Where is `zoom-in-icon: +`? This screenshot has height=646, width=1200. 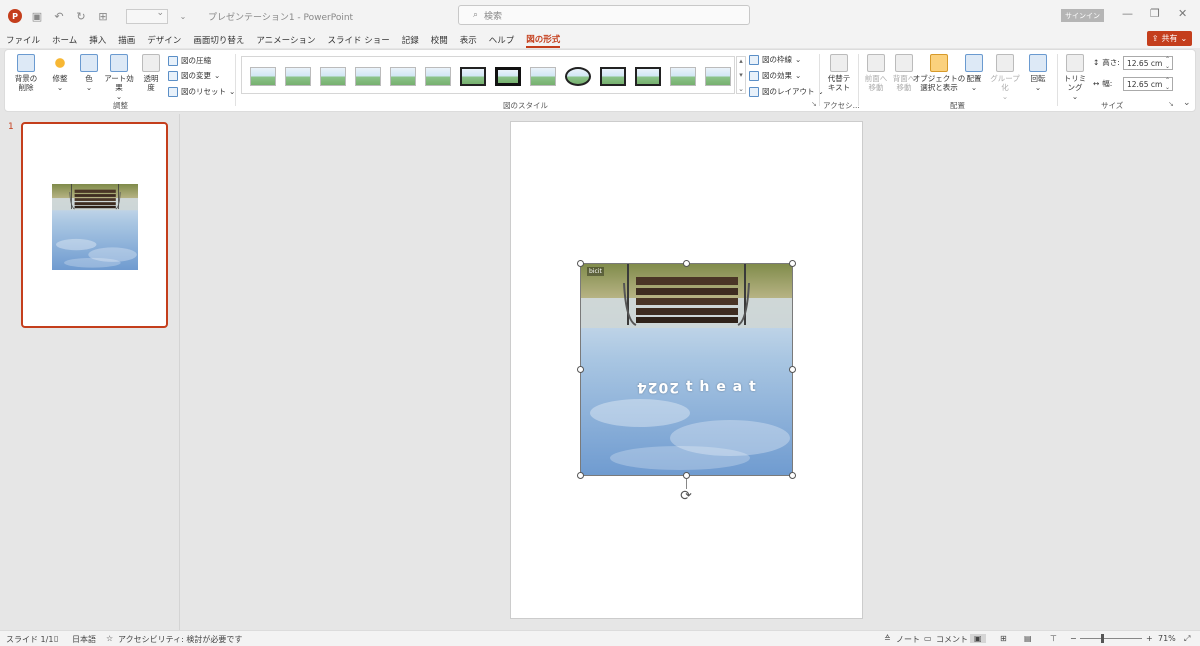 zoom-in-icon: + is located at coordinates (1149, 638).